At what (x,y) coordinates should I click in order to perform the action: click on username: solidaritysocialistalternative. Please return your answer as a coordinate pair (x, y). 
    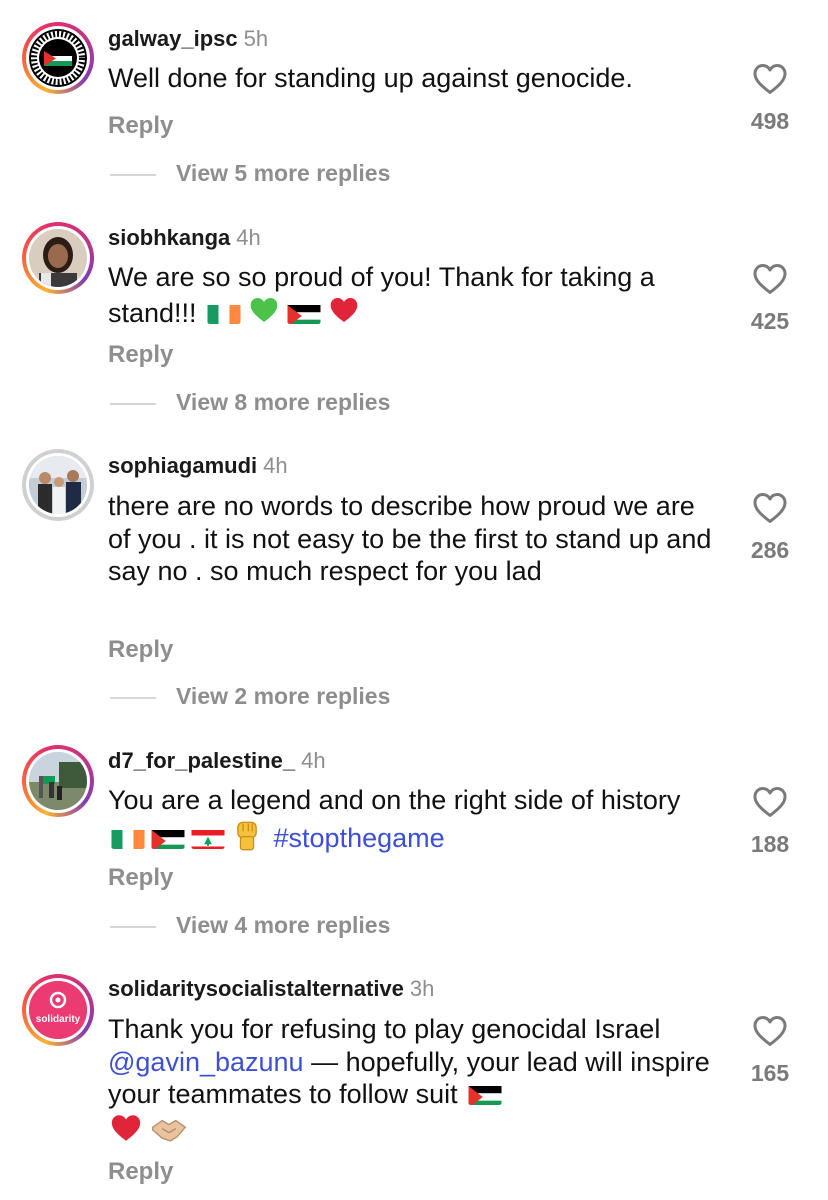
    Looking at the image, I should click on (256, 988).